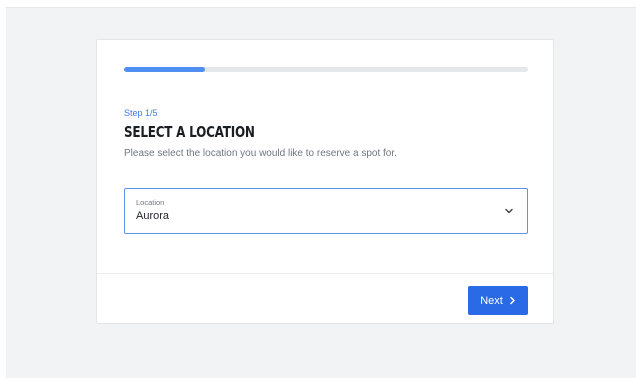 The width and height of the screenshot is (636, 378). Describe the element at coordinates (509, 211) in the screenshot. I see `chevron-down-icon` at that location.